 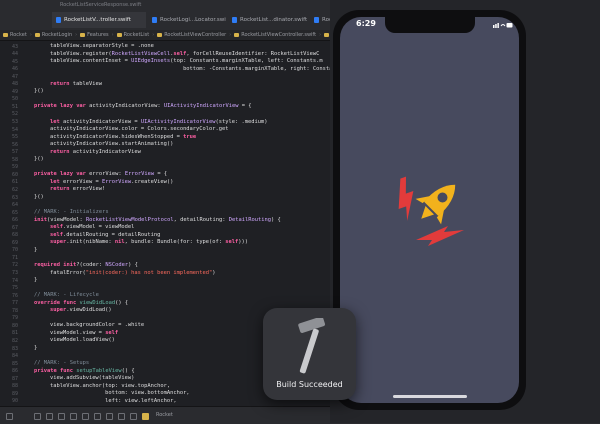 What do you see at coordinates (164, 415) in the screenshot?
I see `scheme-label: Rocket` at bounding box center [164, 415].